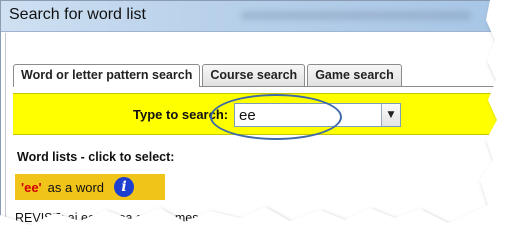 This screenshot has width=518, height=244. What do you see at coordinates (76, 187) in the screenshot?
I see `list-item-label: as a word` at bounding box center [76, 187].